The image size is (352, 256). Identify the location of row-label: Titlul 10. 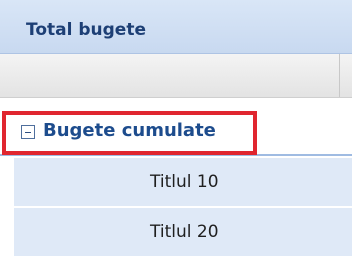
(184, 182).